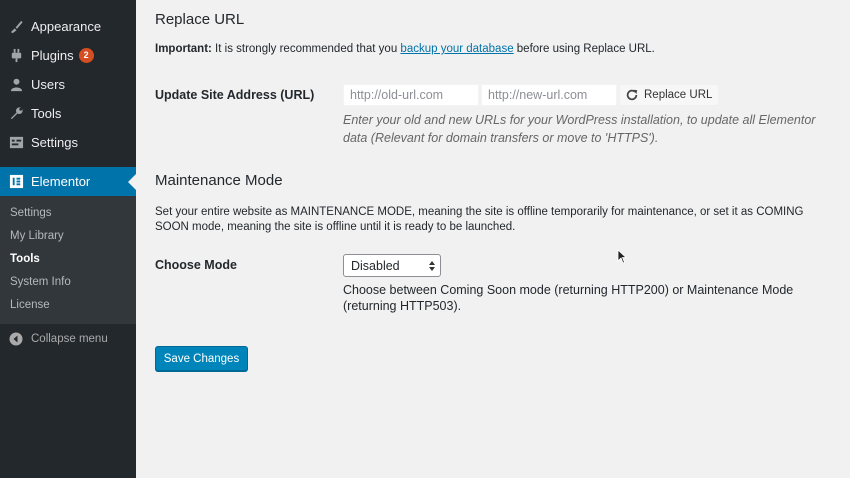  What do you see at coordinates (201, 358) in the screenshot?
I see `save-changes-button: Save Changes` at bounding box center [201, 358].